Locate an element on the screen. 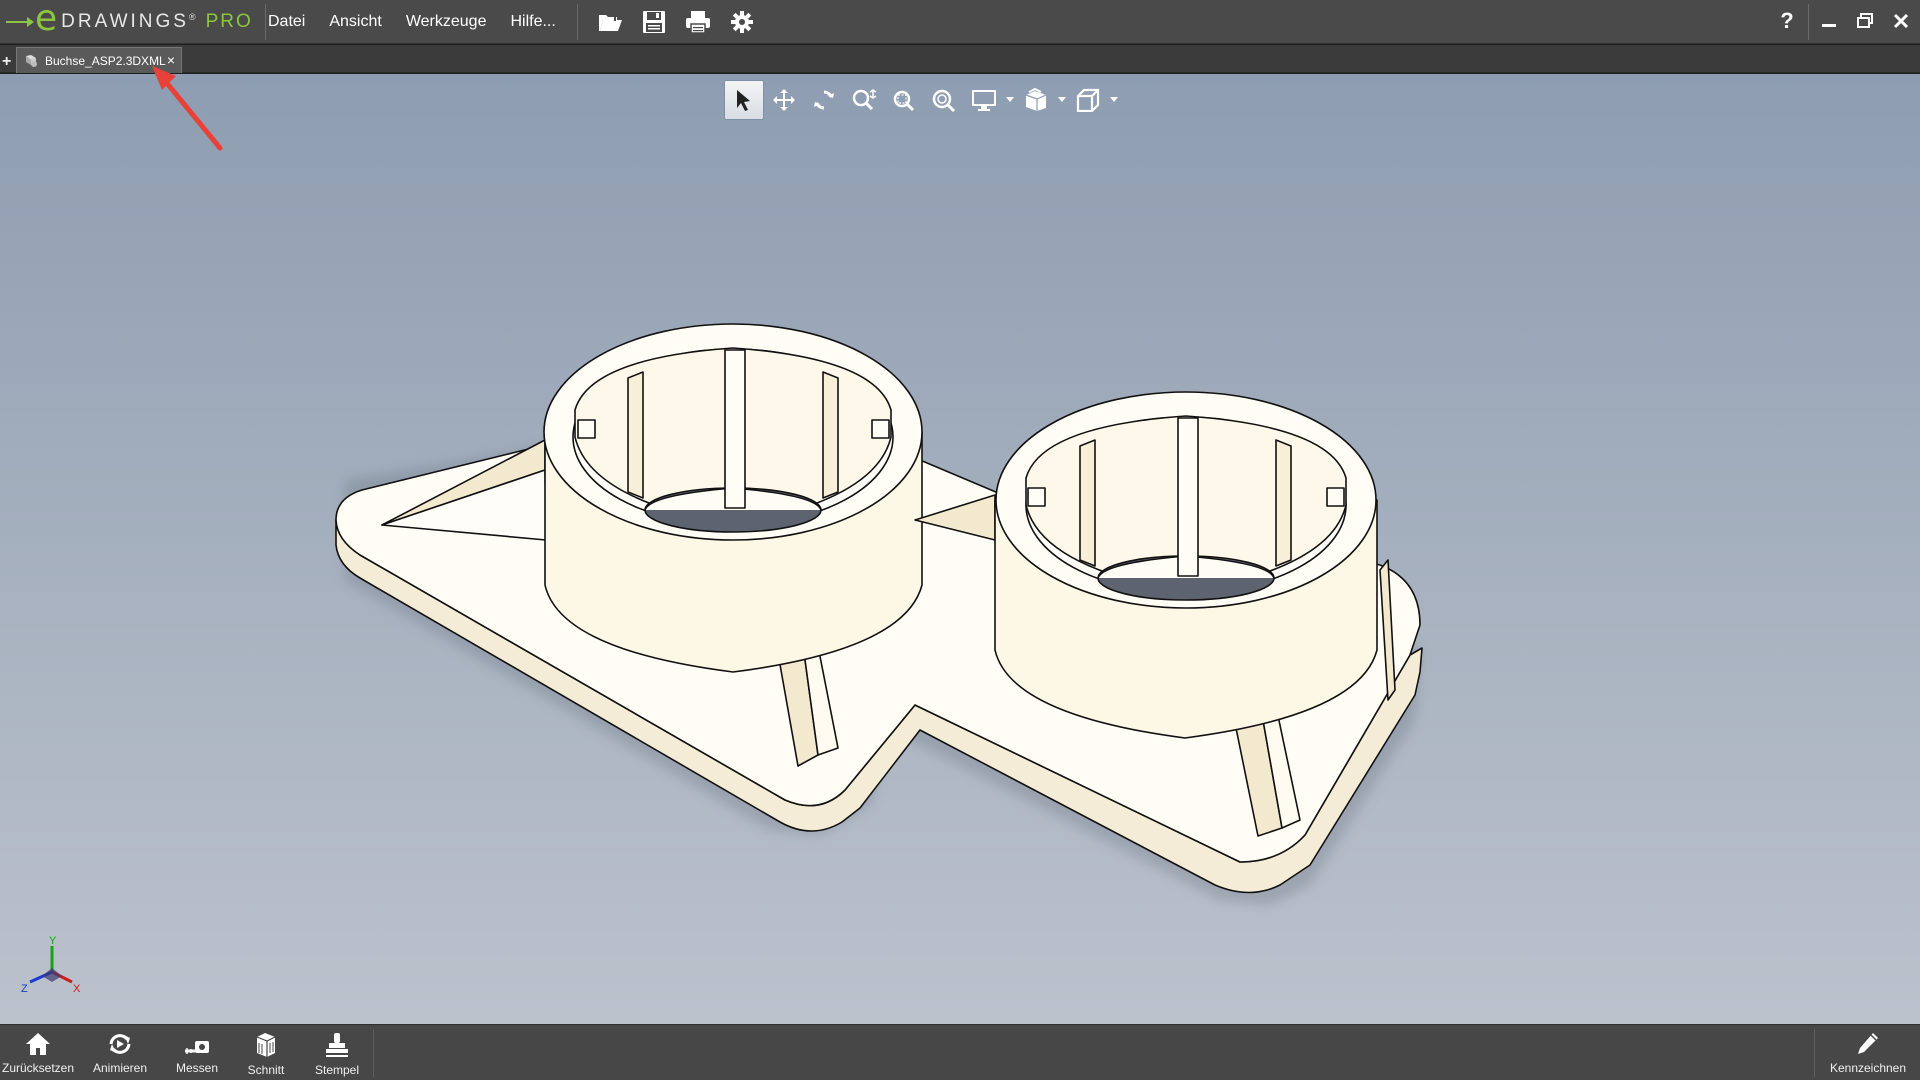 Image resolution: width=1920 pixels, height=1080 pixels. window-divider is located at coordinates (1808, 22).